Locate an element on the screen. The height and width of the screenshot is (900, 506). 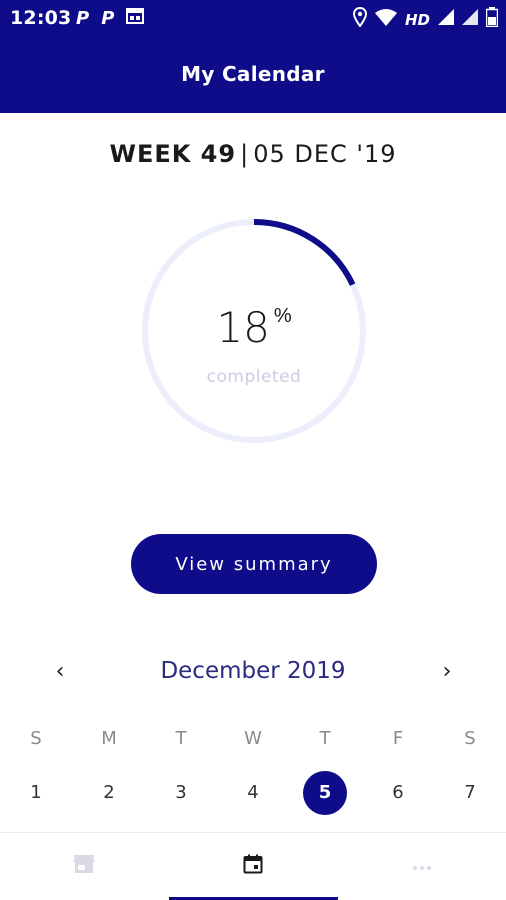
month-label: December 2019 is located at coordinates (253, 671).